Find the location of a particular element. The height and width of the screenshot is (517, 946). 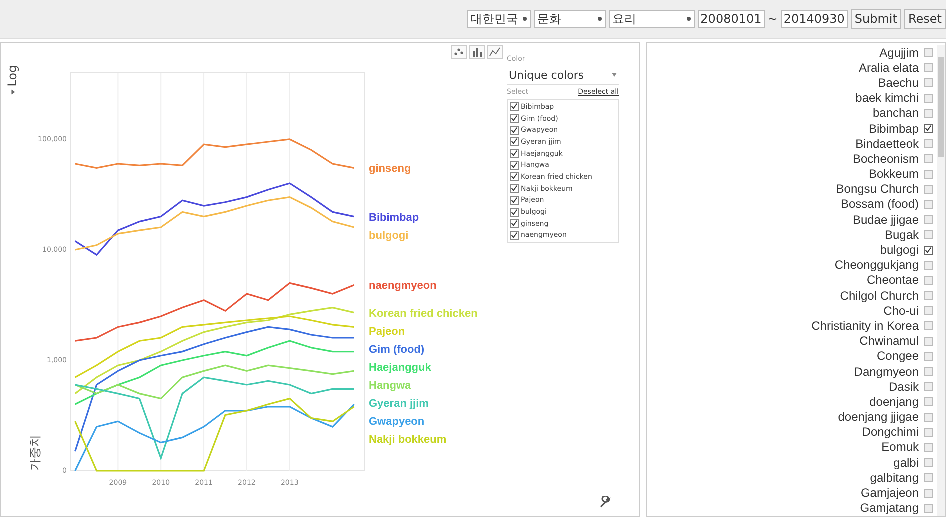

series-label: Haejangguk is located at coordinates (400, 368).